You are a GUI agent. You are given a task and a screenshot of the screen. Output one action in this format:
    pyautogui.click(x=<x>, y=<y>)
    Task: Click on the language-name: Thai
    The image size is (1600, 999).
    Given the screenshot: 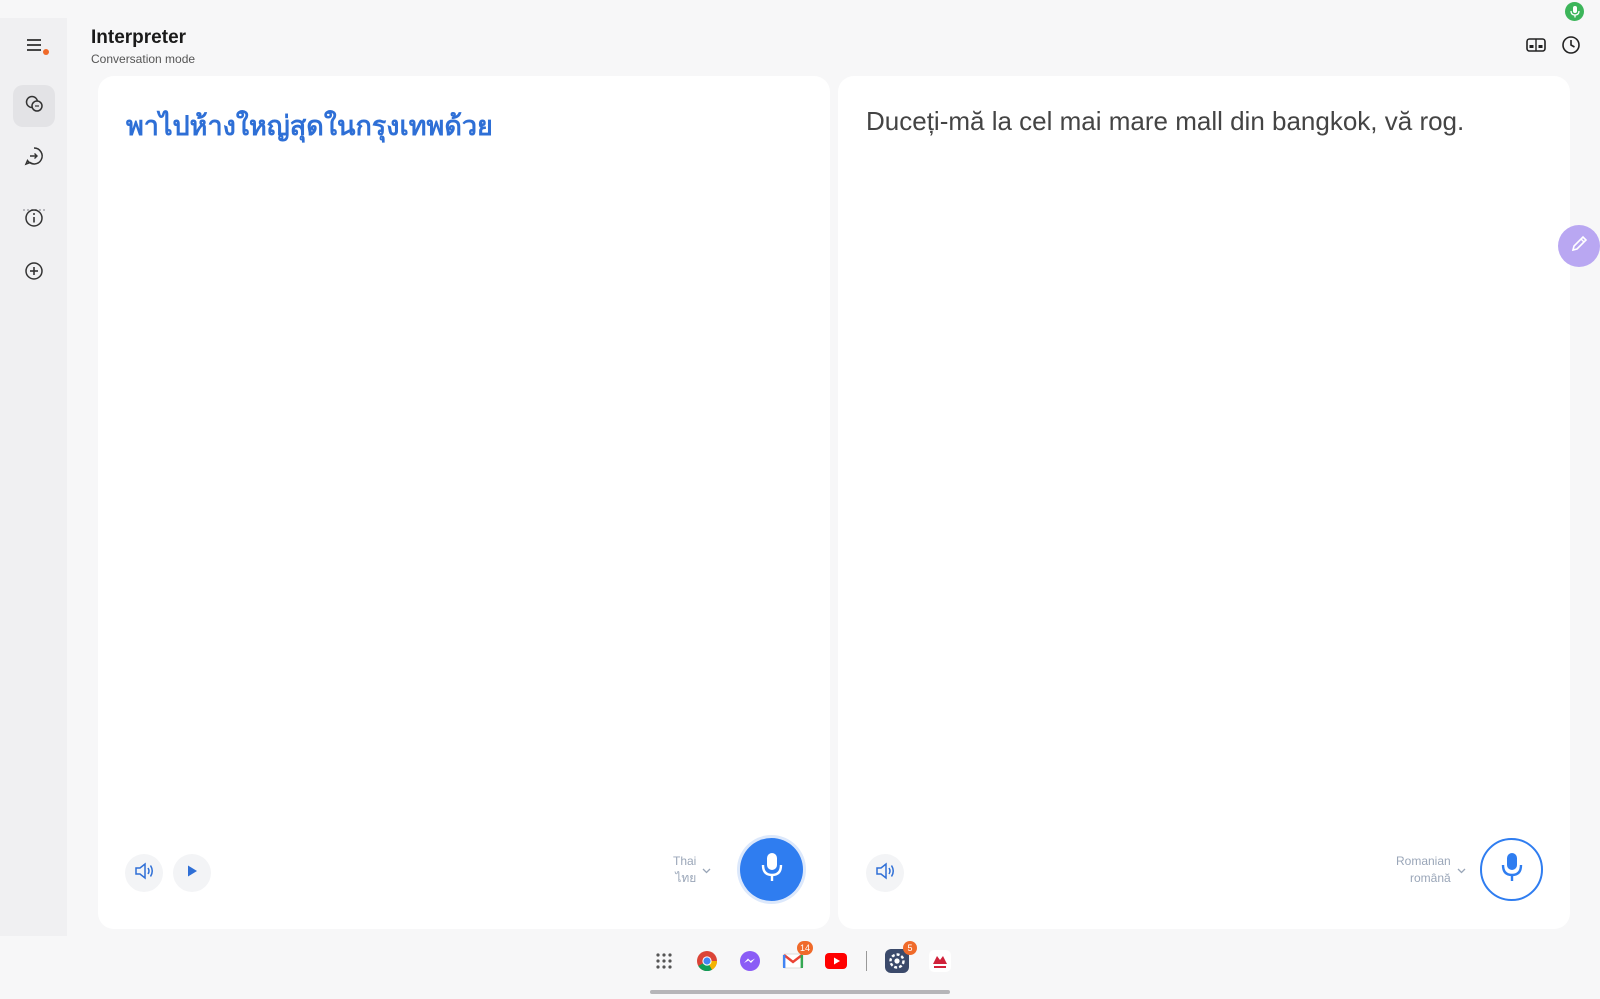 What is the action you would take?
    pyautogui.click(x=685, y=861)
    